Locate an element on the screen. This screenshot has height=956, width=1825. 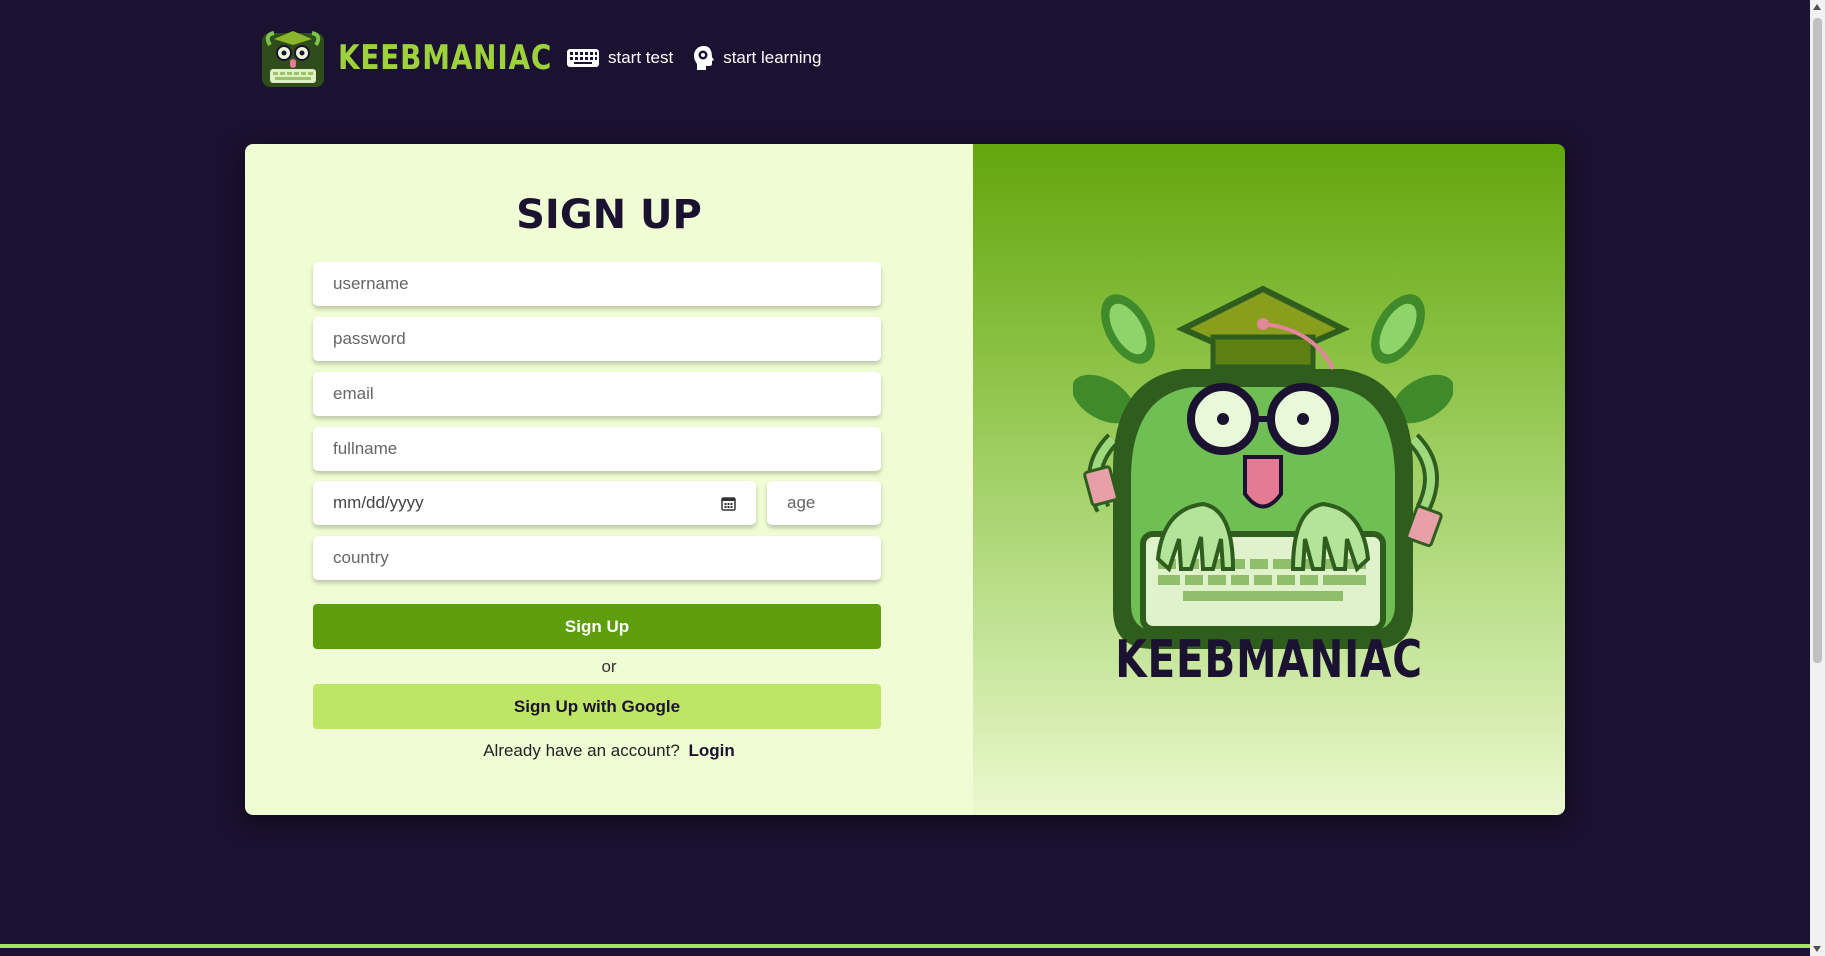
scroll-thumb is located at coordinates (1817, 340).